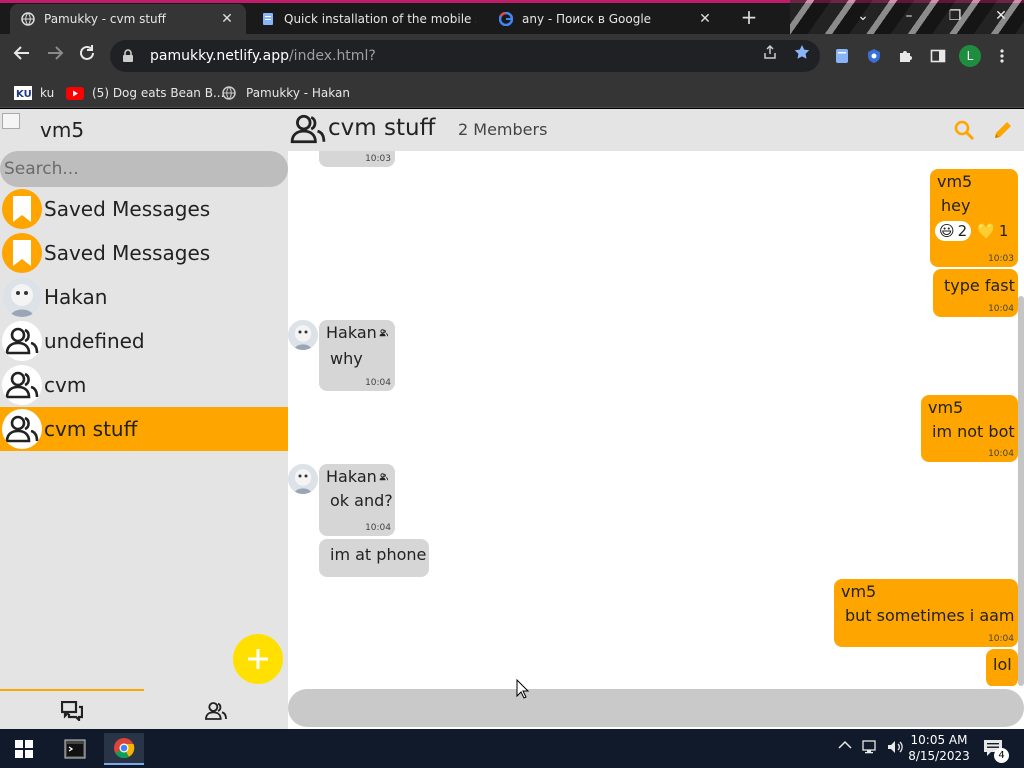  What do you see at coordinates (874, 56) in the screenshot?
I see `extension-shield-icon` at bounding box center [874, 56].